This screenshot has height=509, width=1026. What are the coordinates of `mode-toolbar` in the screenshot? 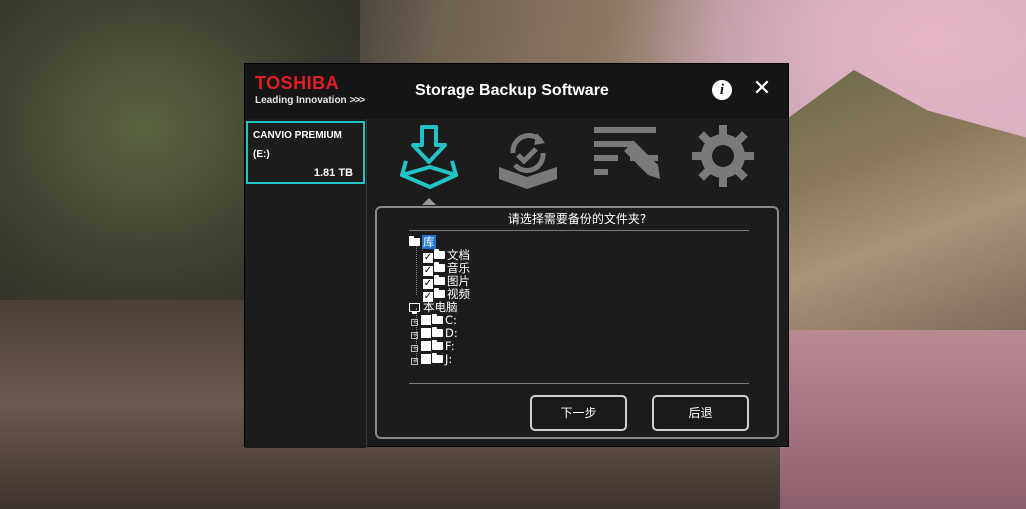 It's located at (579, 161).